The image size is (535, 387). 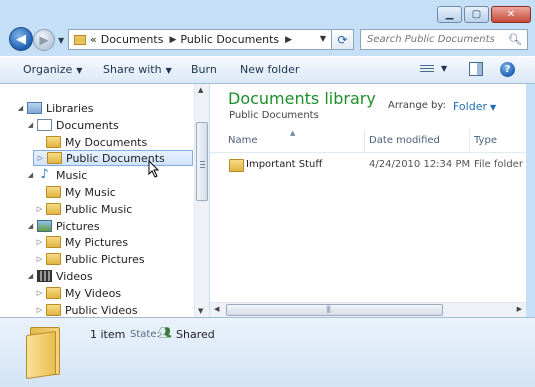 What do you see at coordinates (44, 226) in the screenshot?
I see `pictures-icon` at bounding box center [44, 226].